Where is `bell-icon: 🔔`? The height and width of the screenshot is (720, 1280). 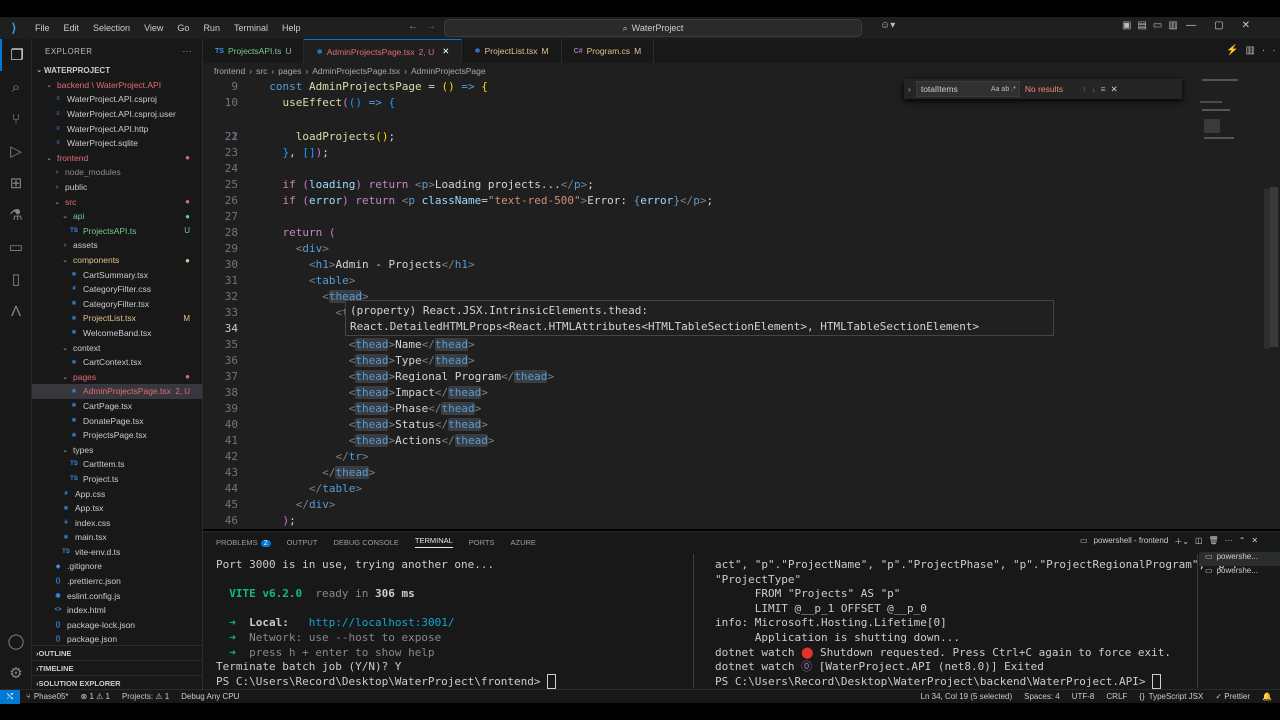 bell-icon: 🔔 is located at coordinates (1267, 696).